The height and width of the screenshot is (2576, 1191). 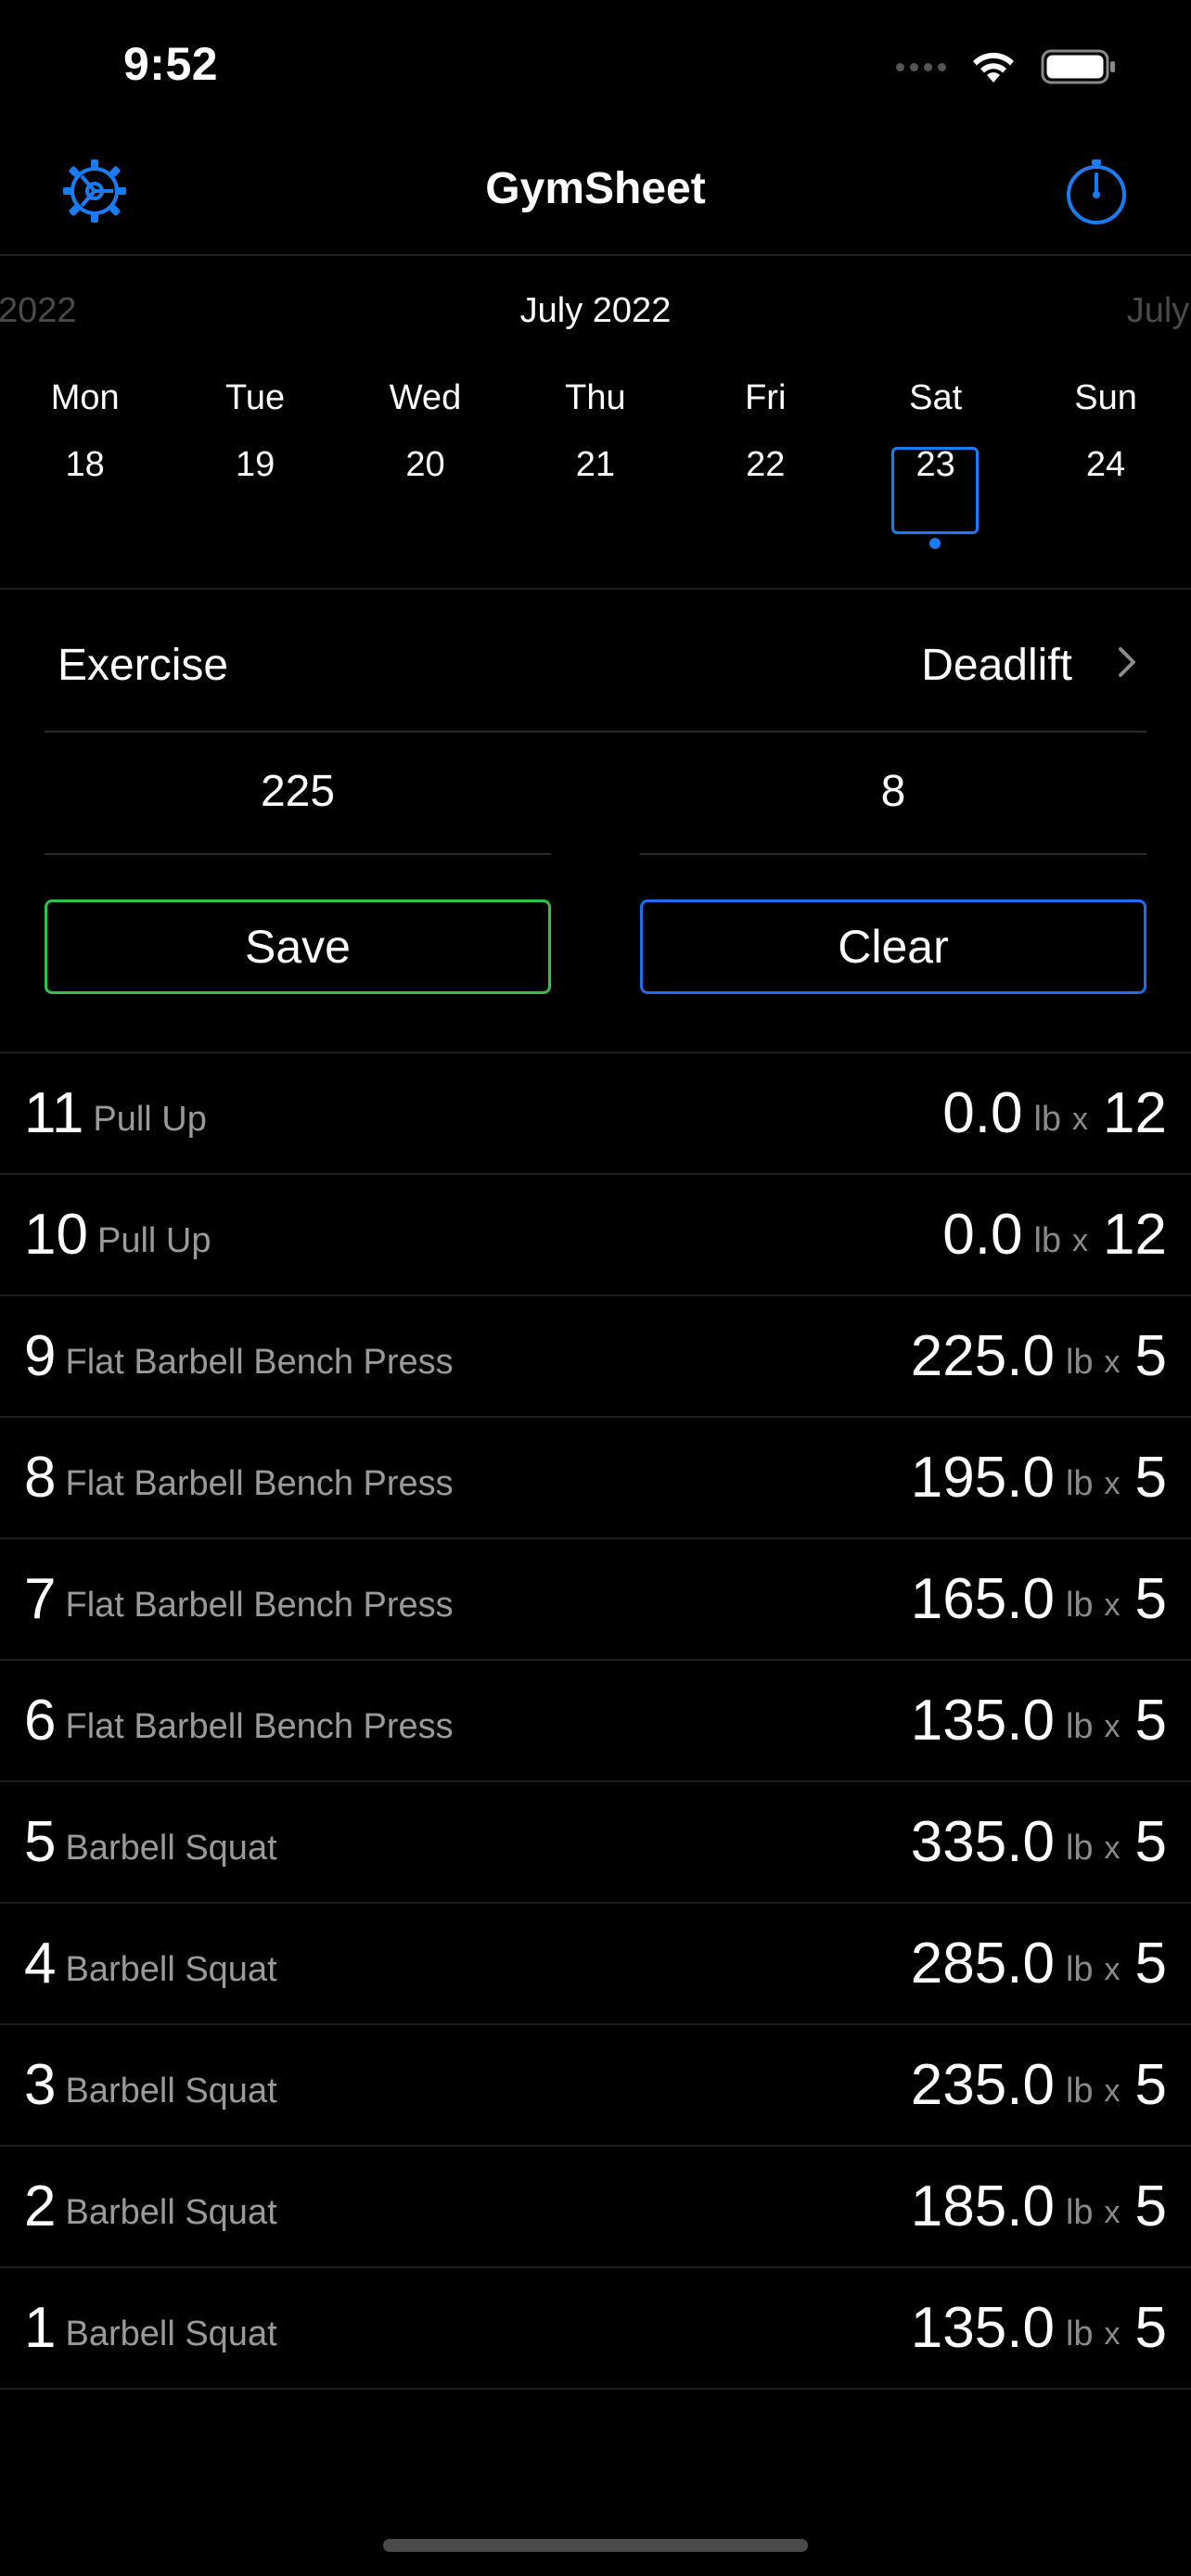 I want to click on day-row: 18 19 20 21 22 23 24, so click(x=595, y=465).